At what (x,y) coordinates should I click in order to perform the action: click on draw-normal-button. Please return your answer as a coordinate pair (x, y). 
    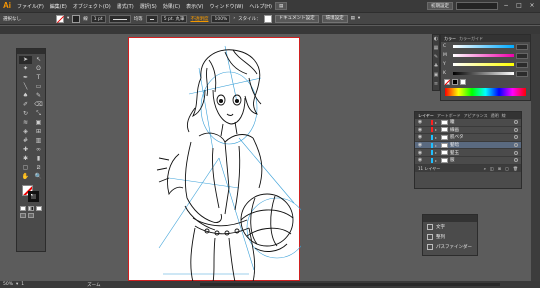
    Looking at the image, I should click on (23, 215).